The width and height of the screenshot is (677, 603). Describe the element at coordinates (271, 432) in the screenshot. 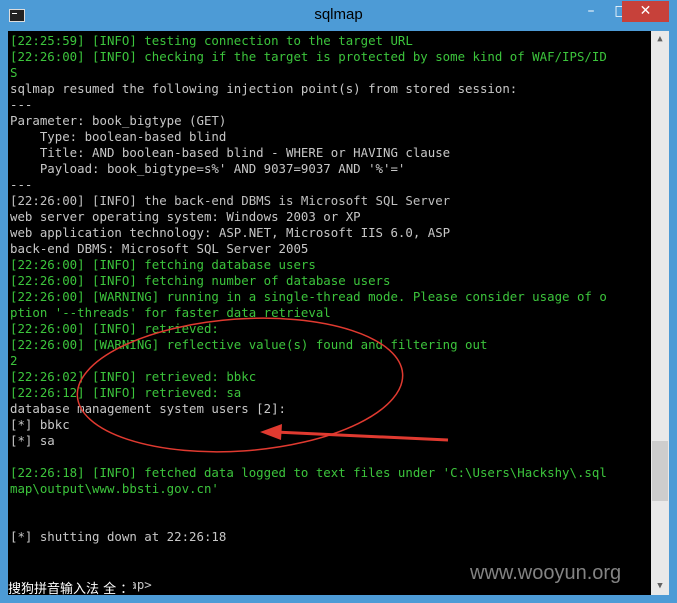

I see `annotation-arrowhead` at that location.